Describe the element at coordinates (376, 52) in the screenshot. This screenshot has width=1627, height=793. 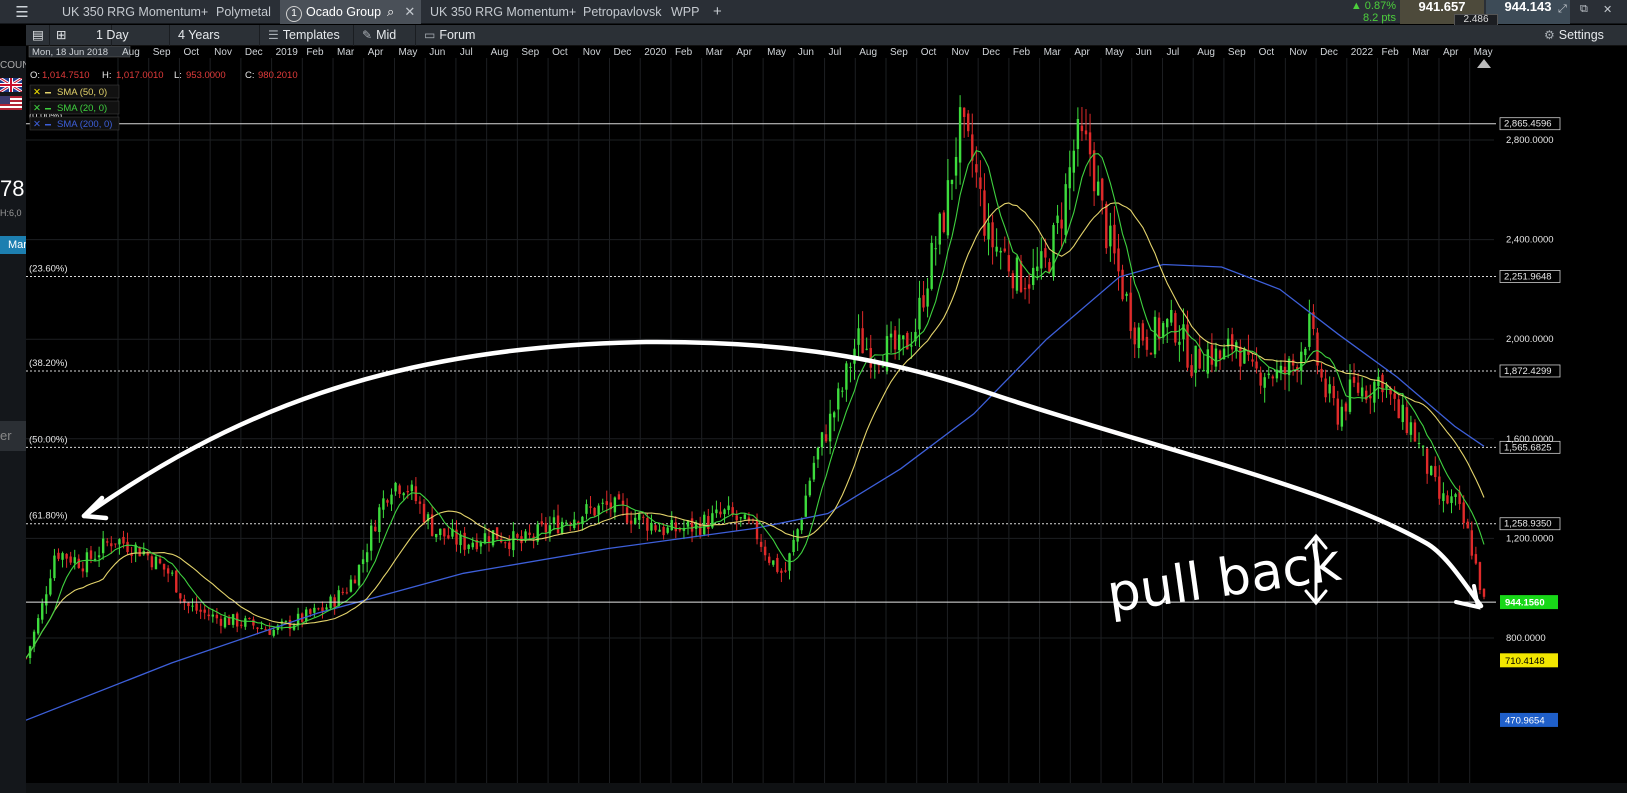
I see `x-tick-label: Apr` at that location.